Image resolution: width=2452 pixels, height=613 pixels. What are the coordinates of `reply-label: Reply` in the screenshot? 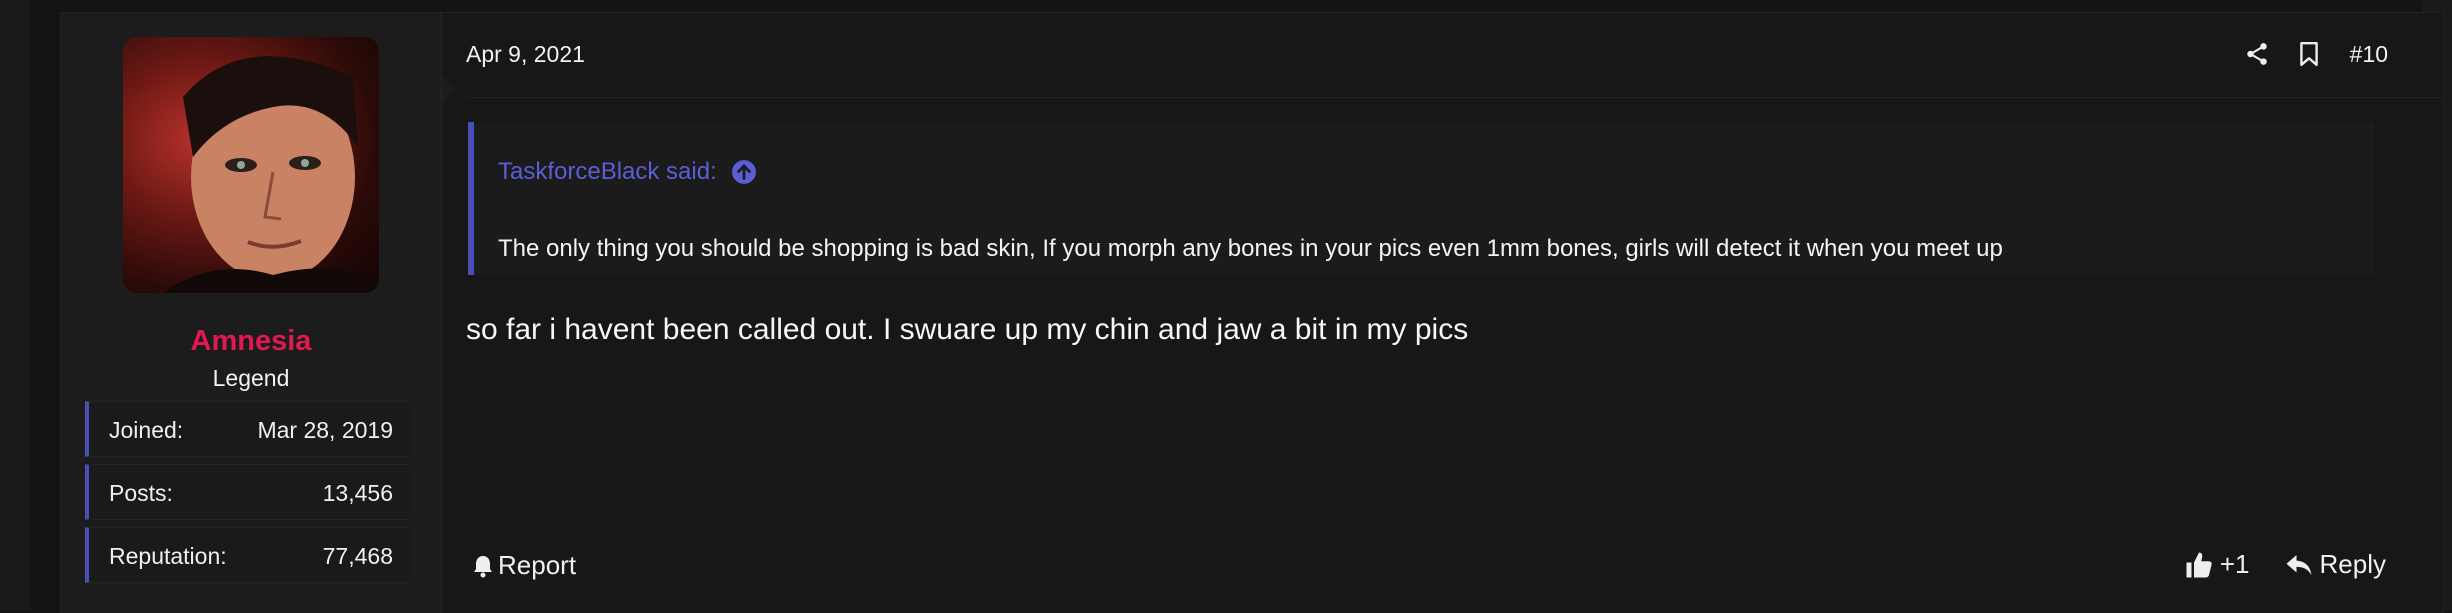 It's located at (2352, 564).